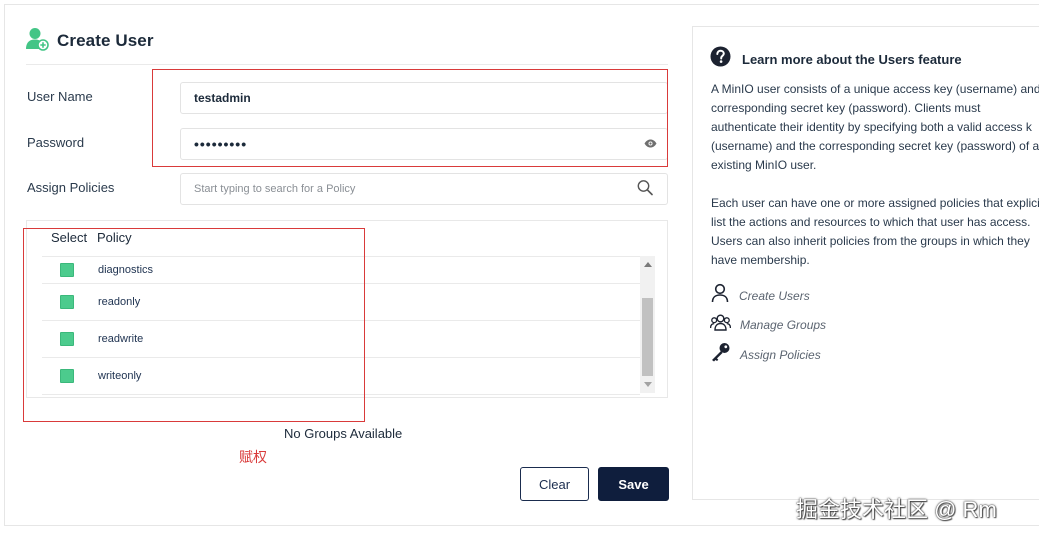 The image size is (1039, 538). I want to click on page-header: Create User, so click(90, 41).